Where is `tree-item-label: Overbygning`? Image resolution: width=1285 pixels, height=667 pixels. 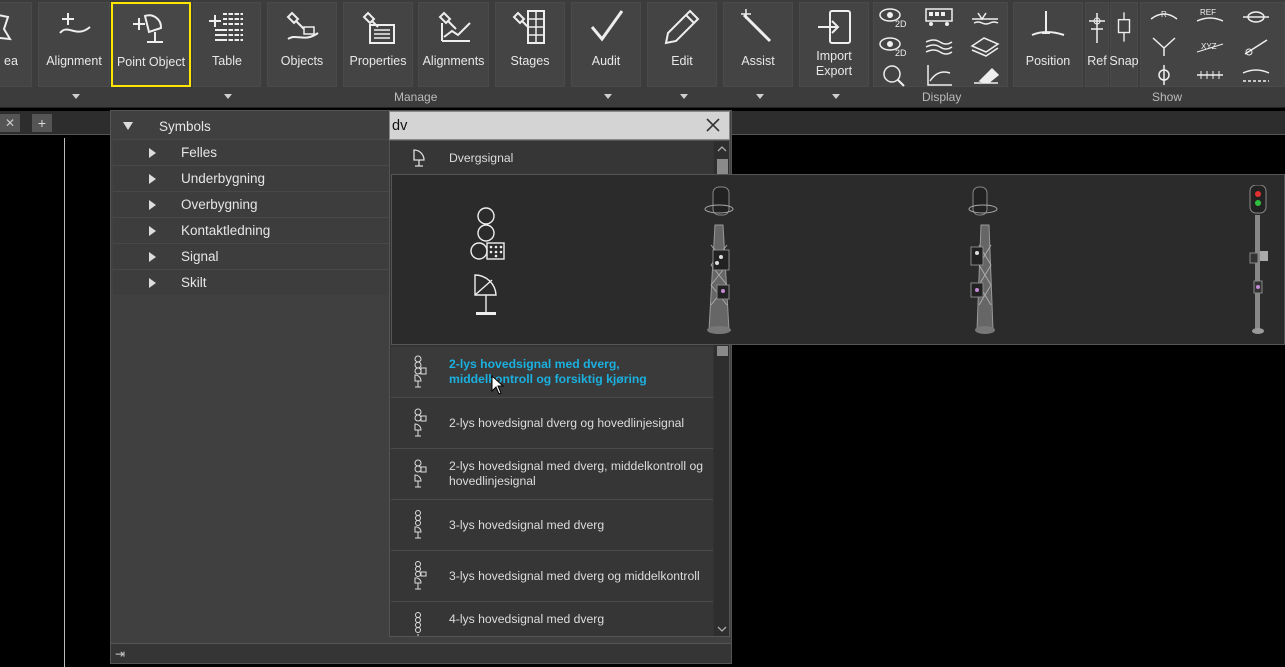 tree-item-label: Overbygning is located at coordinates (219, 204).